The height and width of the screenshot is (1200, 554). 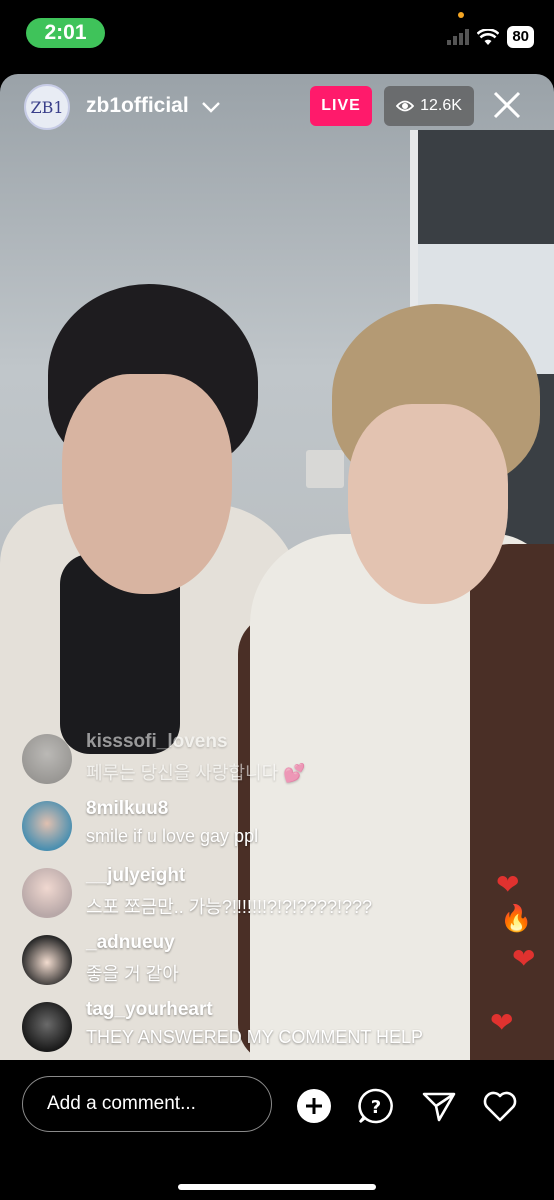 What do you see at coordinates (439, 1106) in the screenshot?
I see `share-icon` at bounding box center [439, 1106].